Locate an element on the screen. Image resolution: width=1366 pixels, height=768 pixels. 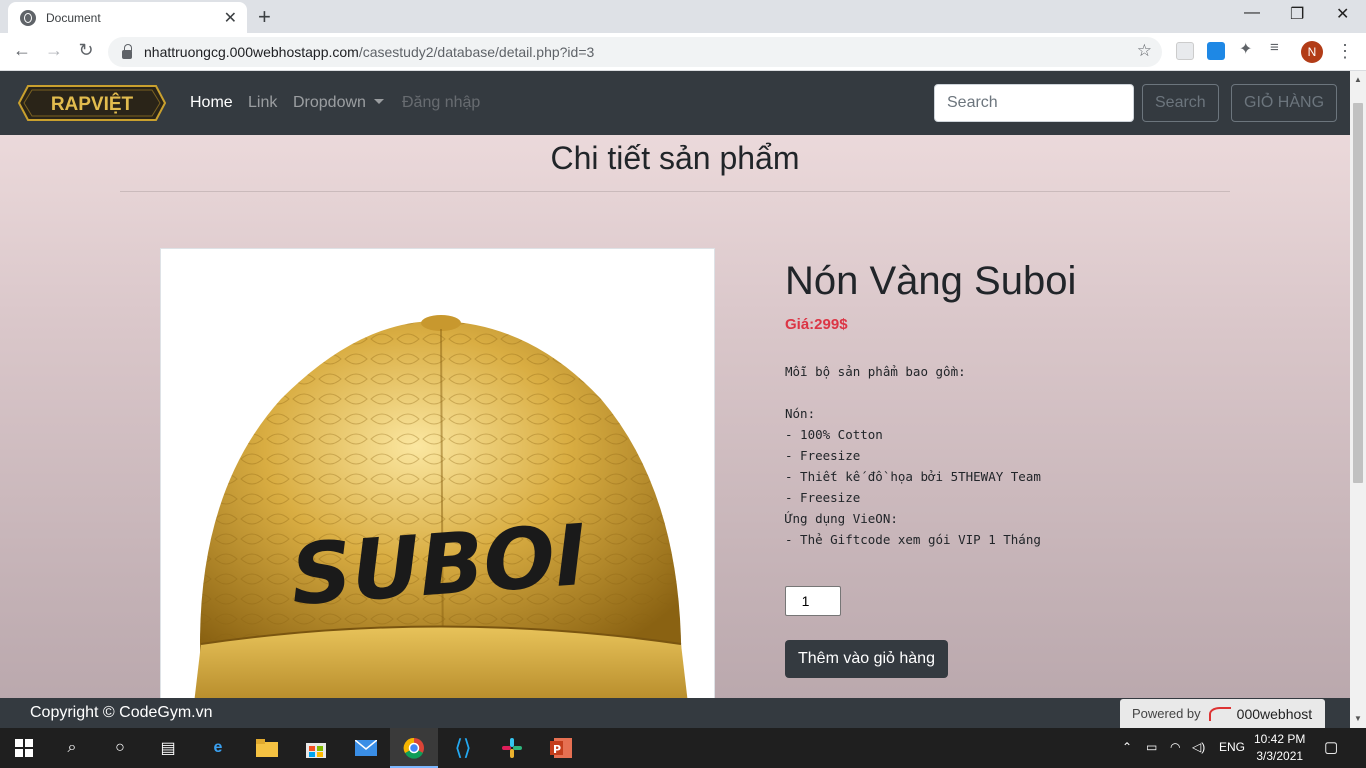
task-view-icon: ▤ is located at coordinates (168, 748).